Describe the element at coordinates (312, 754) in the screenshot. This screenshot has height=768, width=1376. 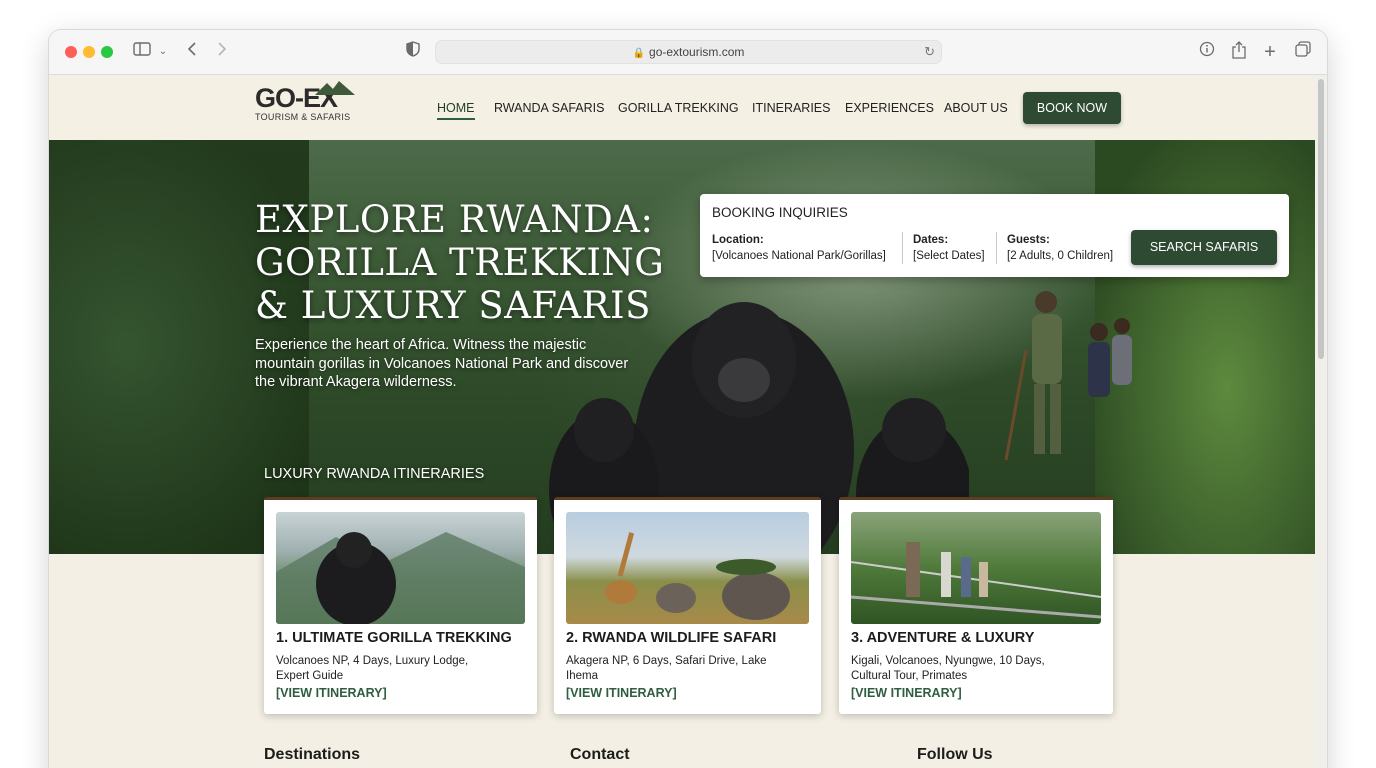
I see `footer-destinations-heading: Destinations` at that location.